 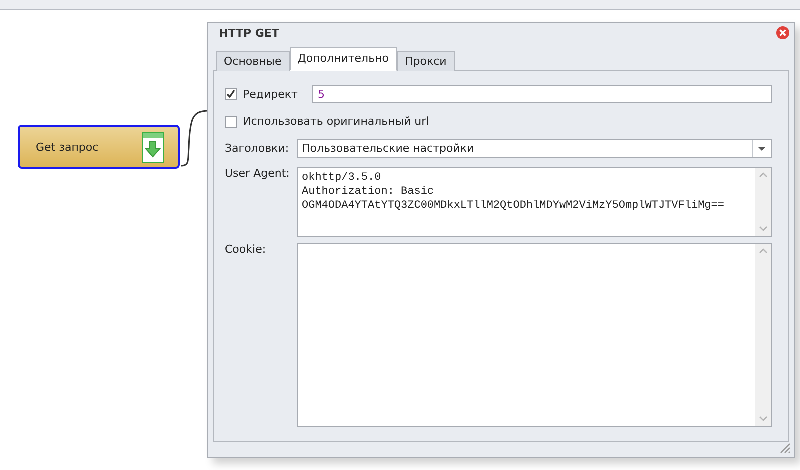 I want to click on connector-line, so click(x=194, y=138).